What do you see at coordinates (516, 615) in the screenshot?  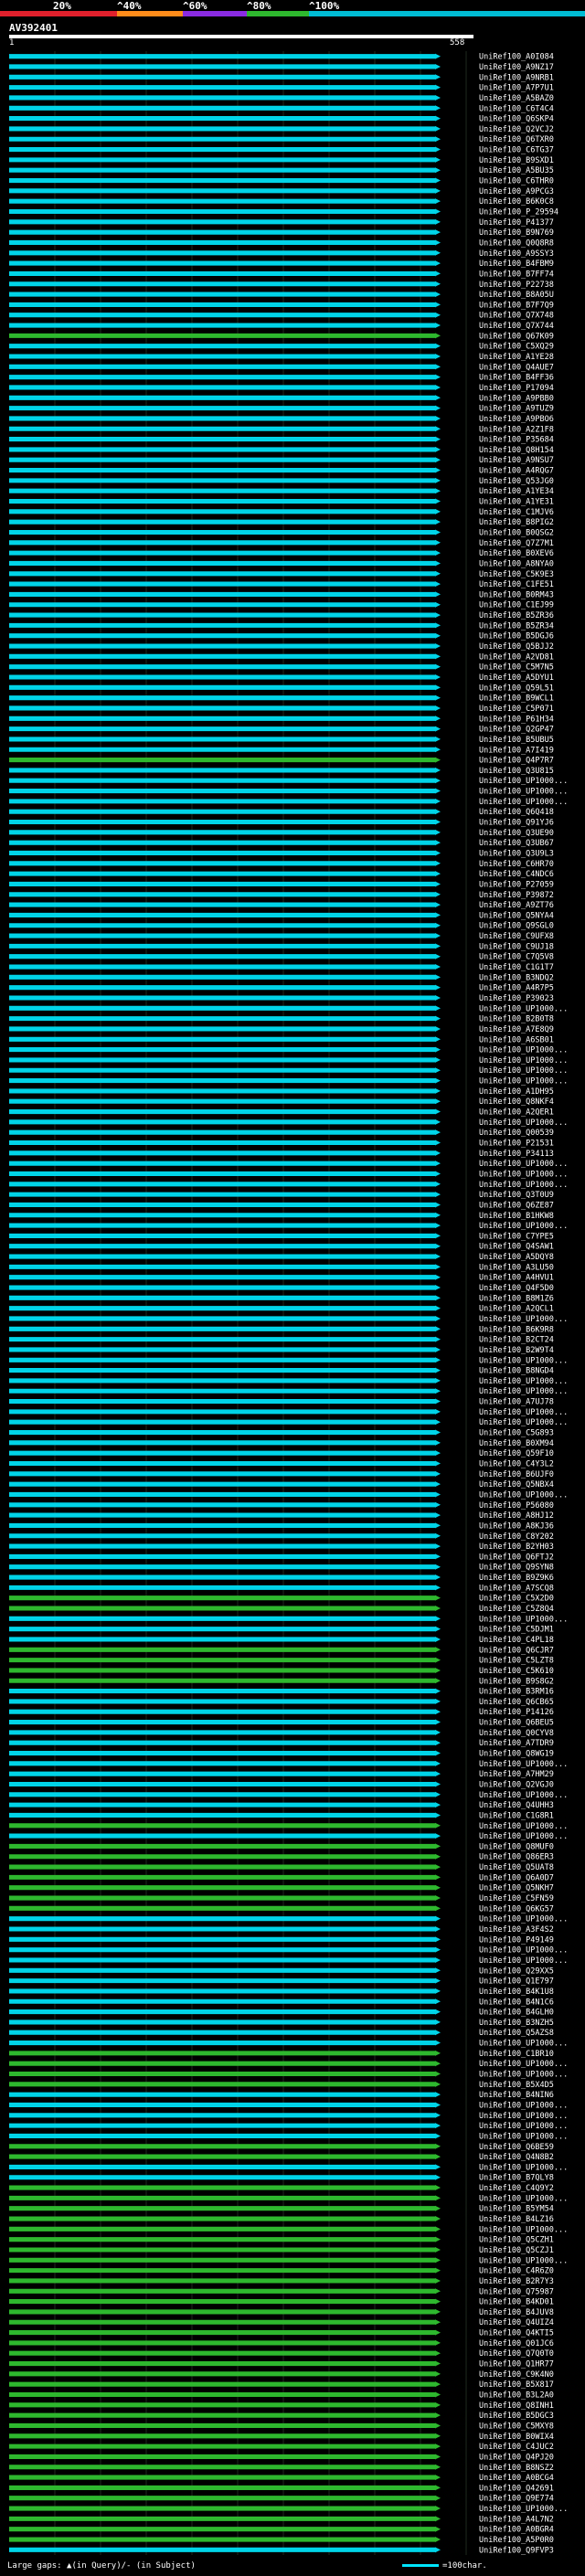 I see `hit-label: UniRef100_B5ZR36` at bounding box center [516, 615].